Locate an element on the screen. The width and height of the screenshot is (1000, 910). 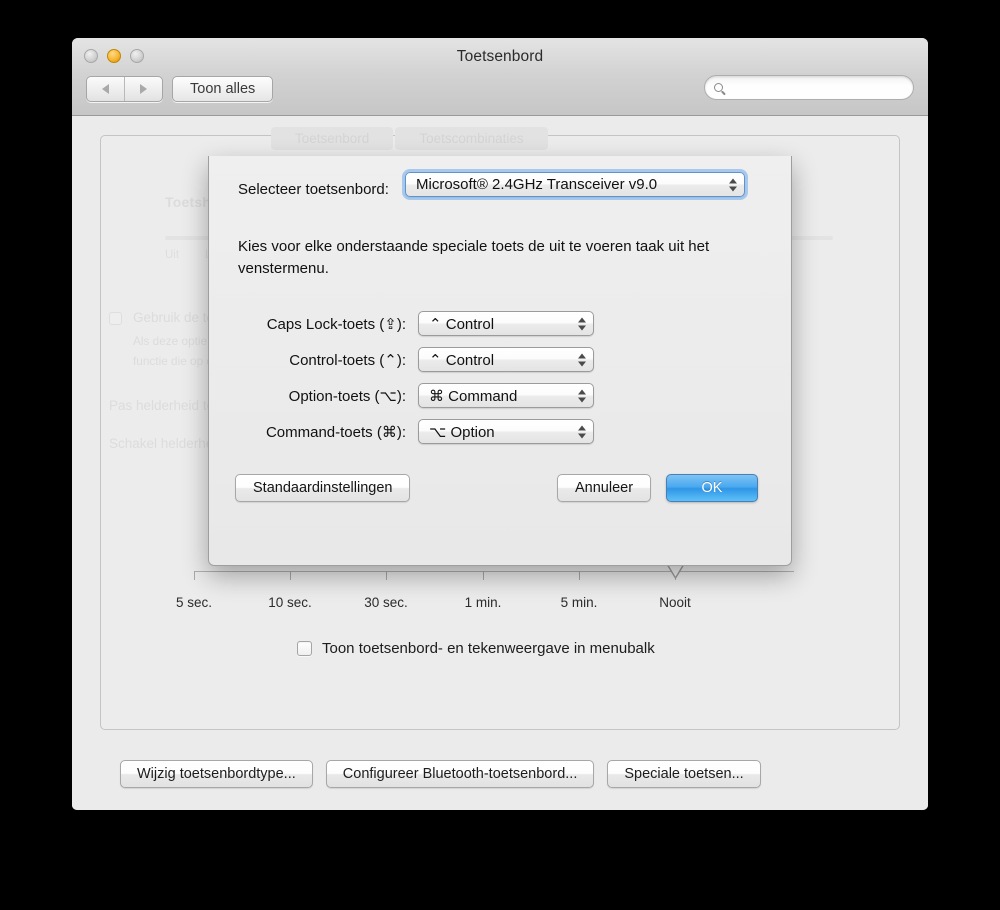
search-field is located at coordinates (809, 87).